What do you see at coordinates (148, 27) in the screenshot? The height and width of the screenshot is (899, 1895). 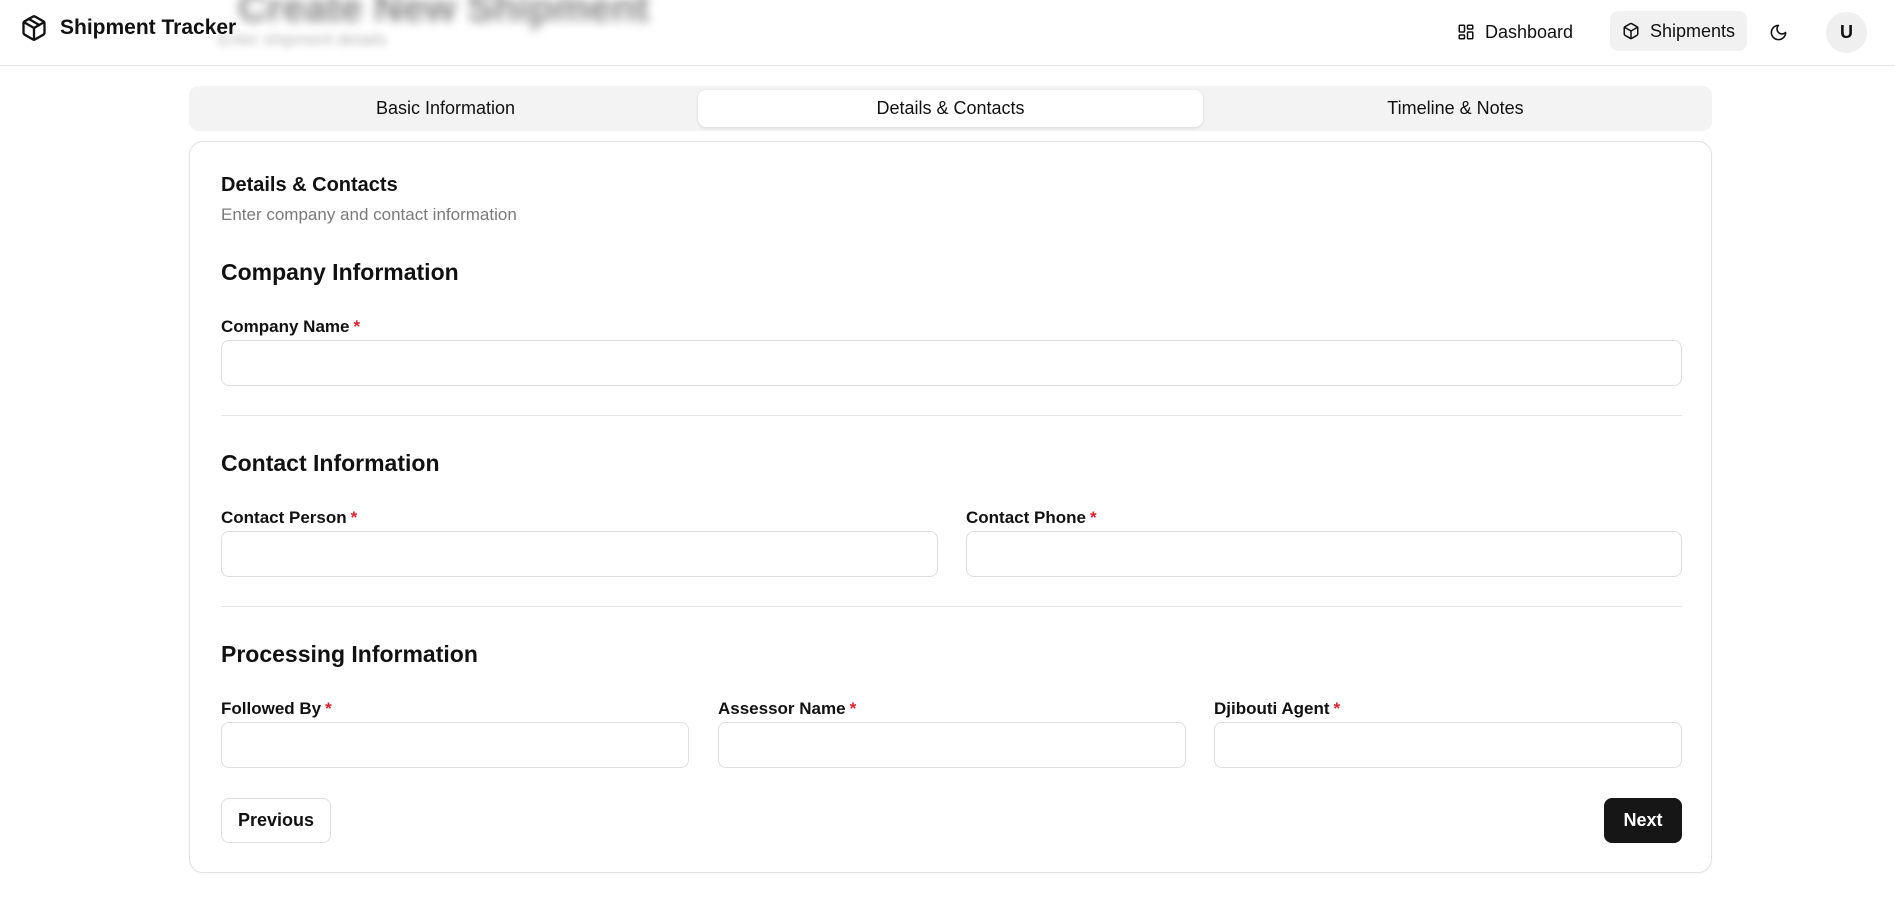 I see `brand-name: Shipment Tracker` at bounding box center [148, 27].